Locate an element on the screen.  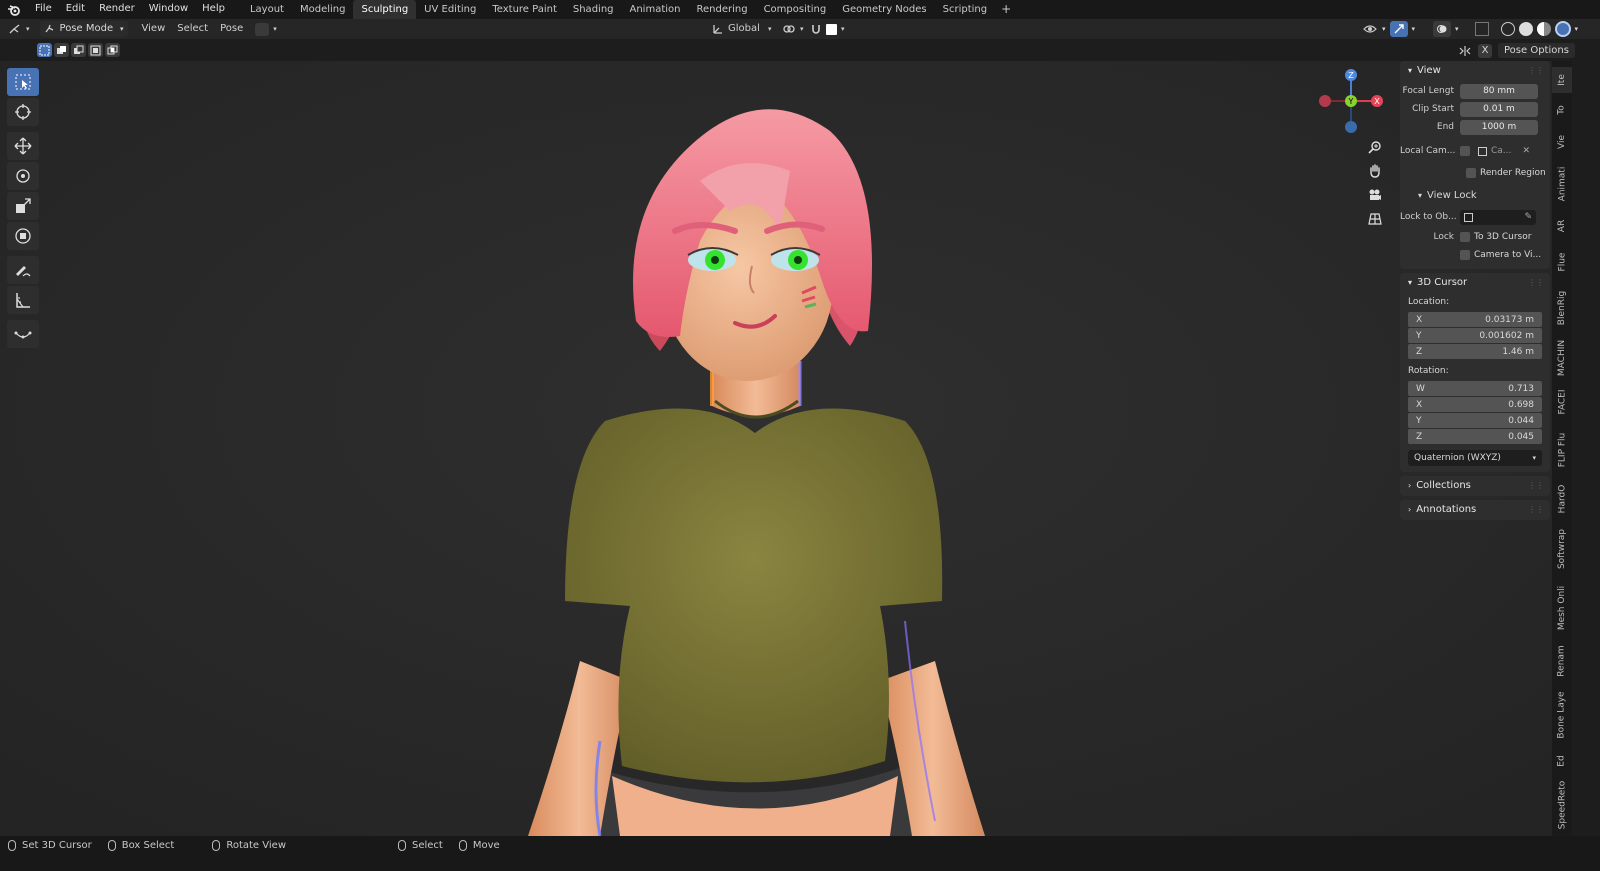
sidetab-speedretopo: SpeedReto is located at coordinates (1562, 805).